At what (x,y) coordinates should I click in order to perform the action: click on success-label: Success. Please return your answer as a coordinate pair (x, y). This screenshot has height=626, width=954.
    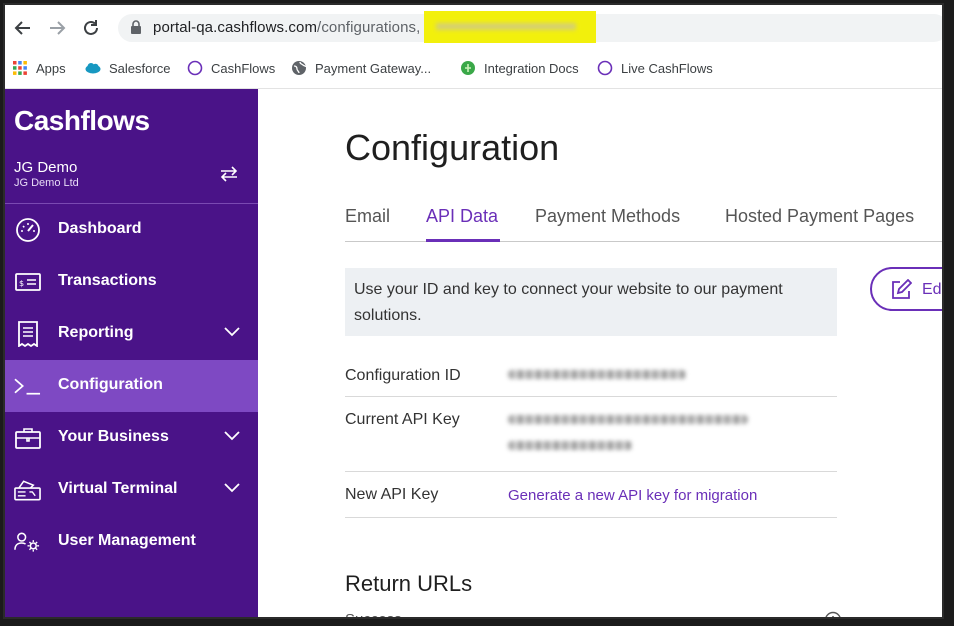
    Looking at the image, I should click on (373, 614).